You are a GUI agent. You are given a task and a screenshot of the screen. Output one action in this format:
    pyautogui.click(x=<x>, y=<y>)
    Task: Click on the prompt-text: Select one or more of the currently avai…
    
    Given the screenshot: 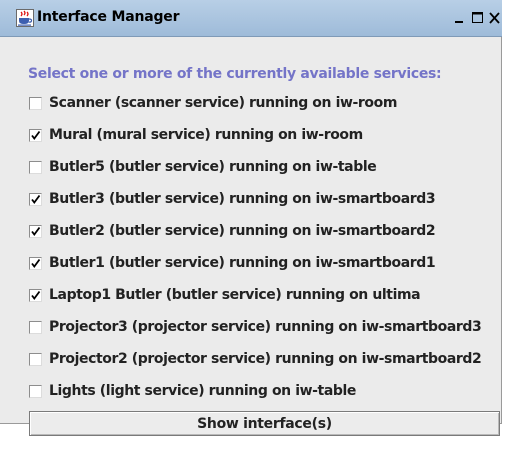 What is the action you would take?
    pyautogui.click(x=235, y=74)
    